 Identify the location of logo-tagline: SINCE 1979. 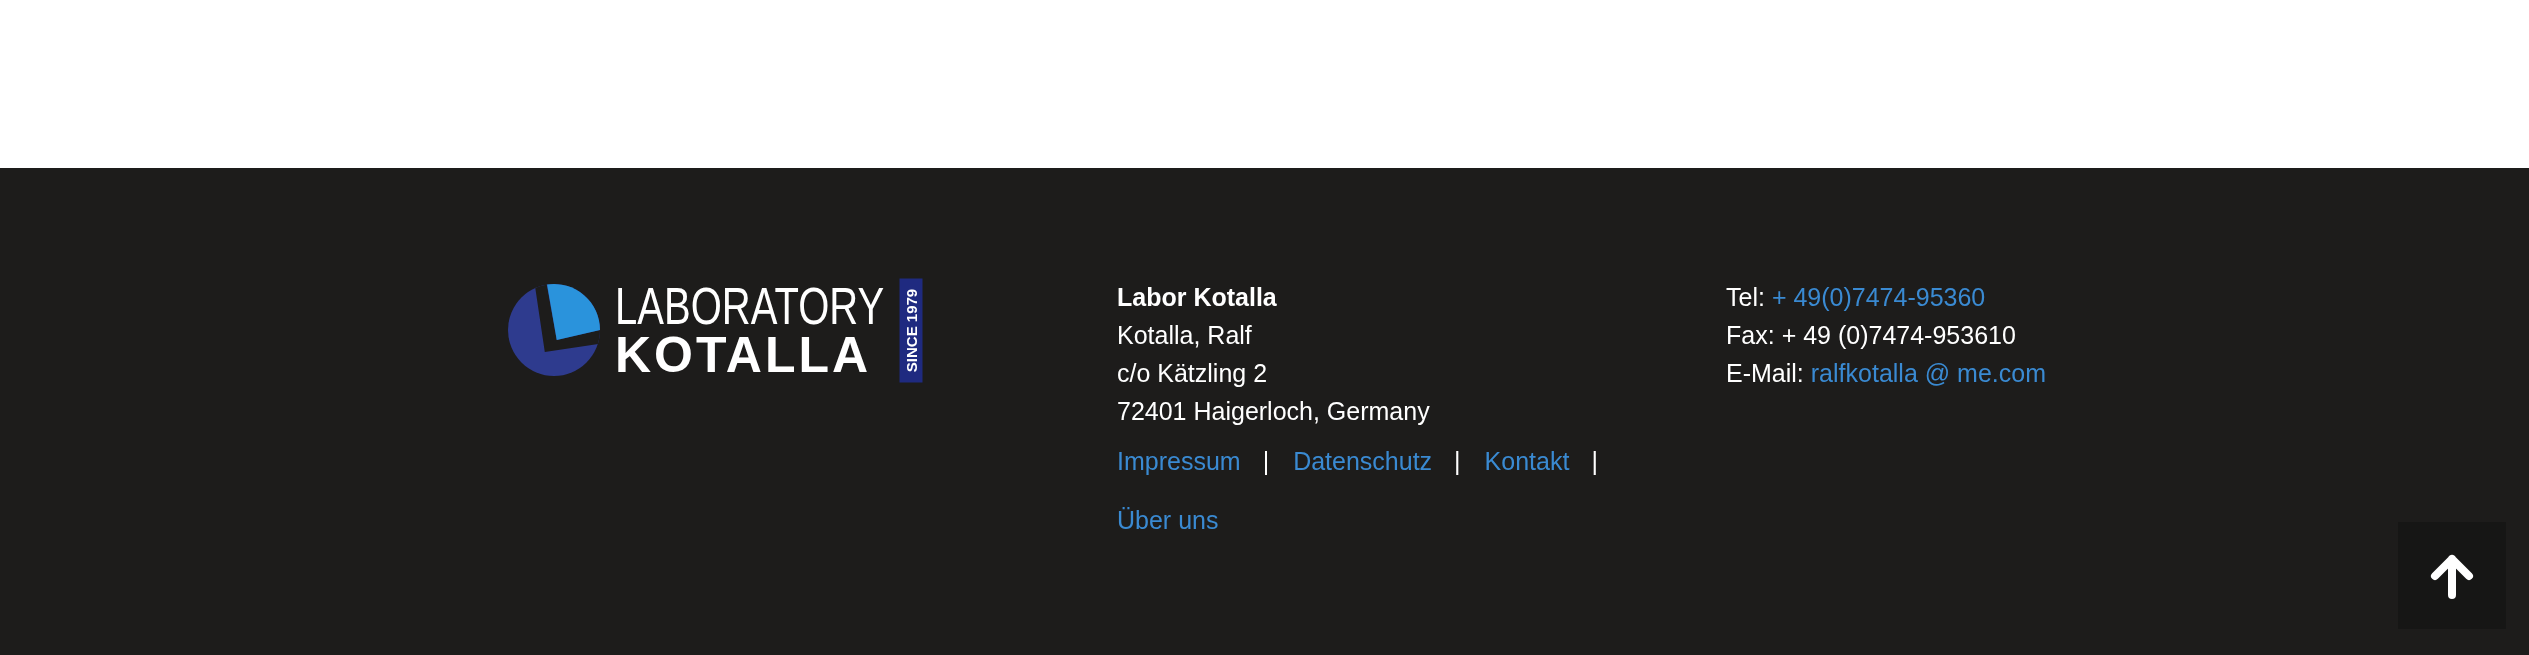
(910, 330).